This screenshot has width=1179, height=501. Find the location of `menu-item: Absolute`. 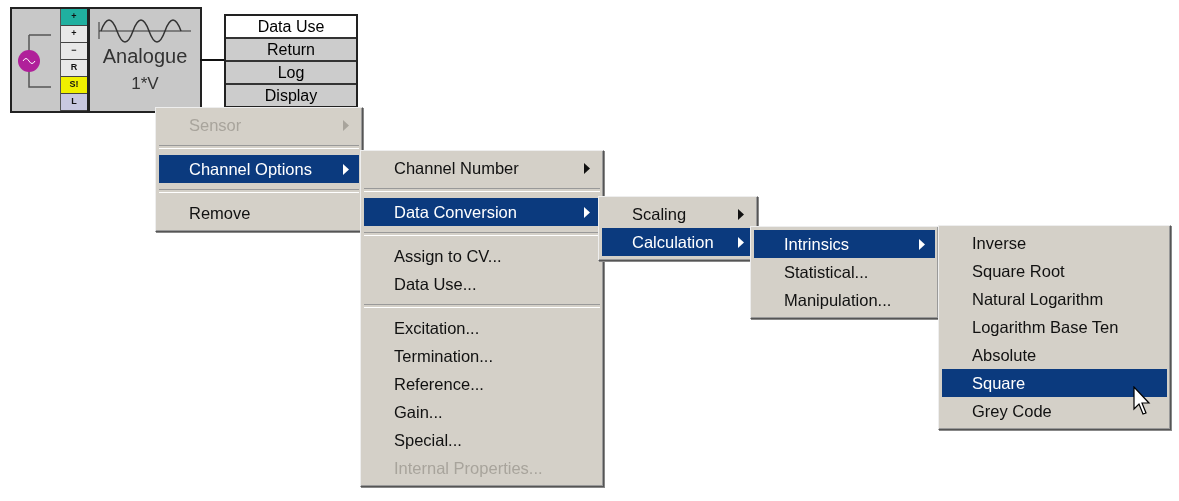

menu-item: Absolute is located at coordinates (1054, 355).